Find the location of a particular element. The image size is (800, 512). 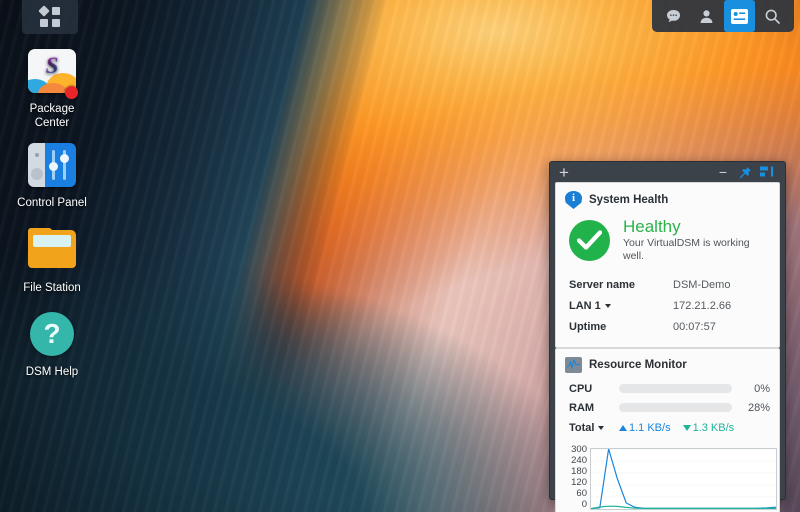

arrow-down-icon is located at coordinates (686, 428).